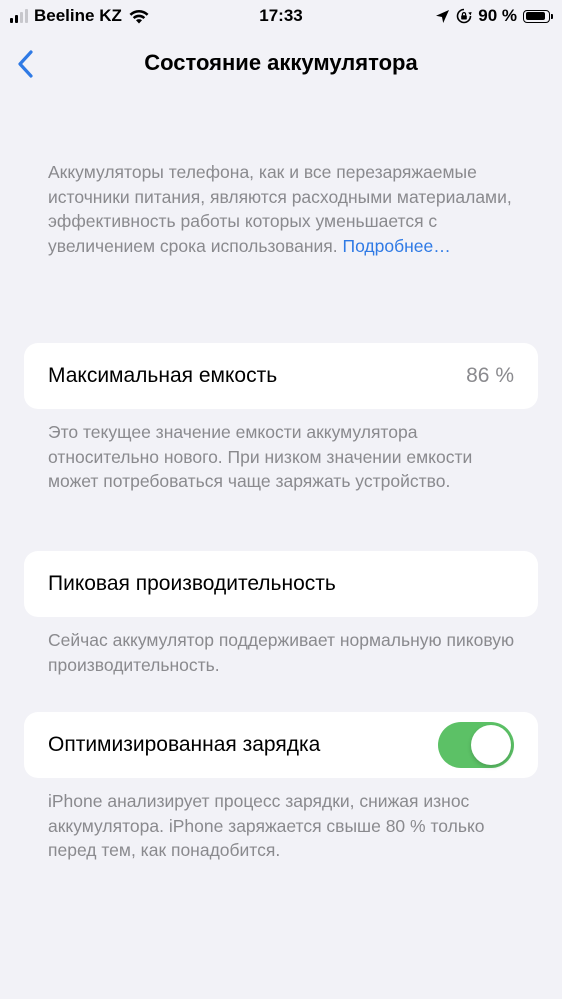 The width and height of the screenshot is (562, 999). I want to click on page-title: Состояние аккумулятора, so click(281, 62).